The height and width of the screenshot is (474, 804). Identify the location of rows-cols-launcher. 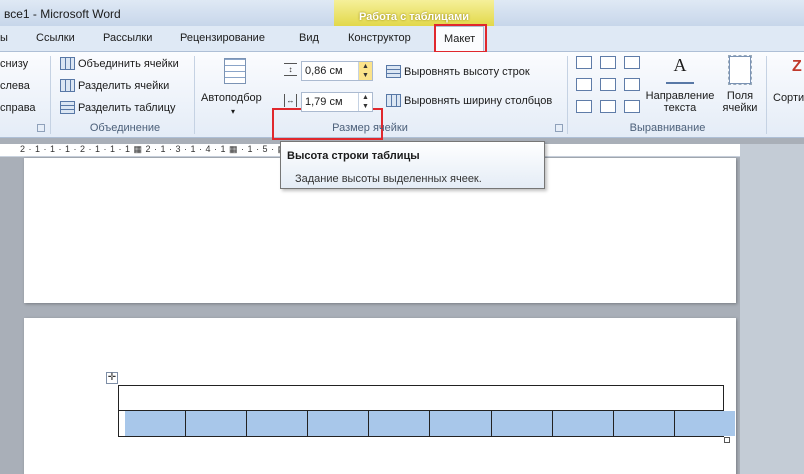
(41, 128).